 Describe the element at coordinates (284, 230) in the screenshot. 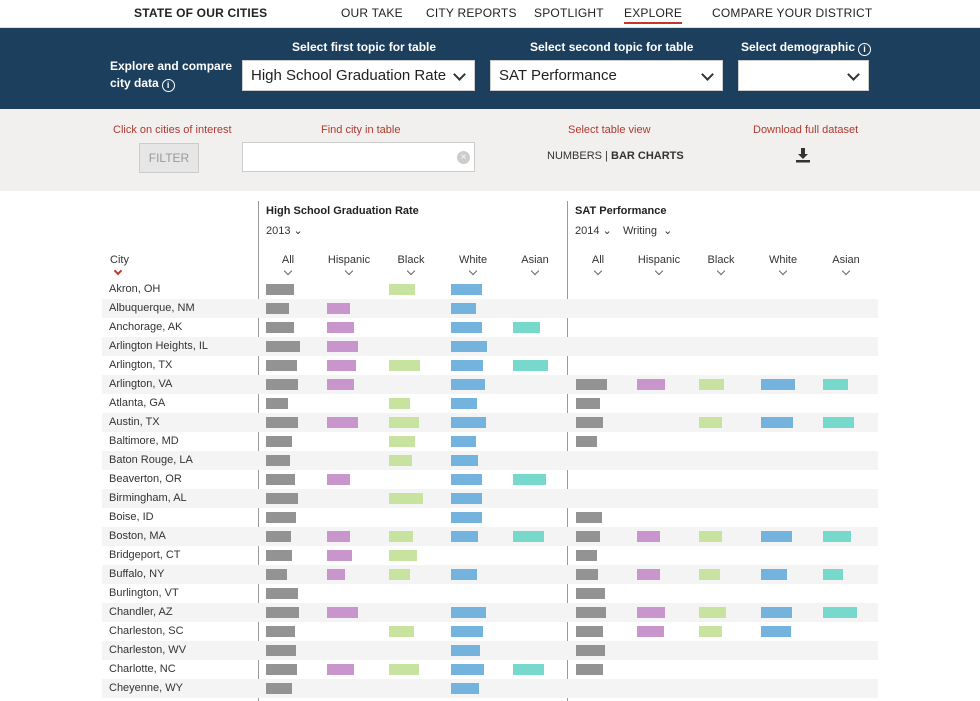

I see `group1-year-select: 2013 ⌄` at that location.